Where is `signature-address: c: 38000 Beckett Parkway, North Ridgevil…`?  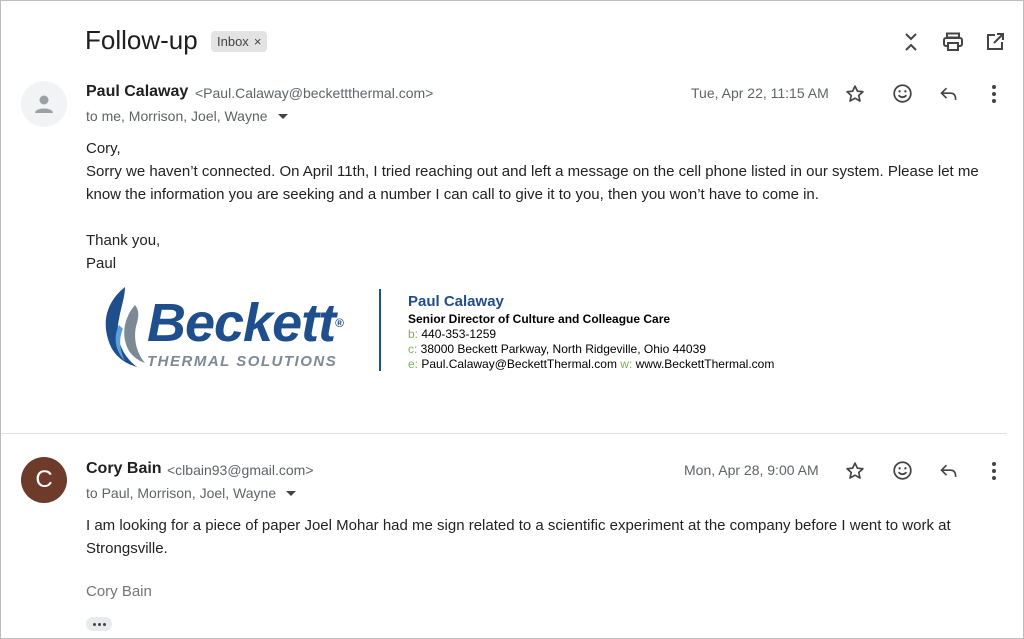 signature-address: c: 38000 Beckett Parkway, North Ridgevil… is located at coordinates (557, 349).